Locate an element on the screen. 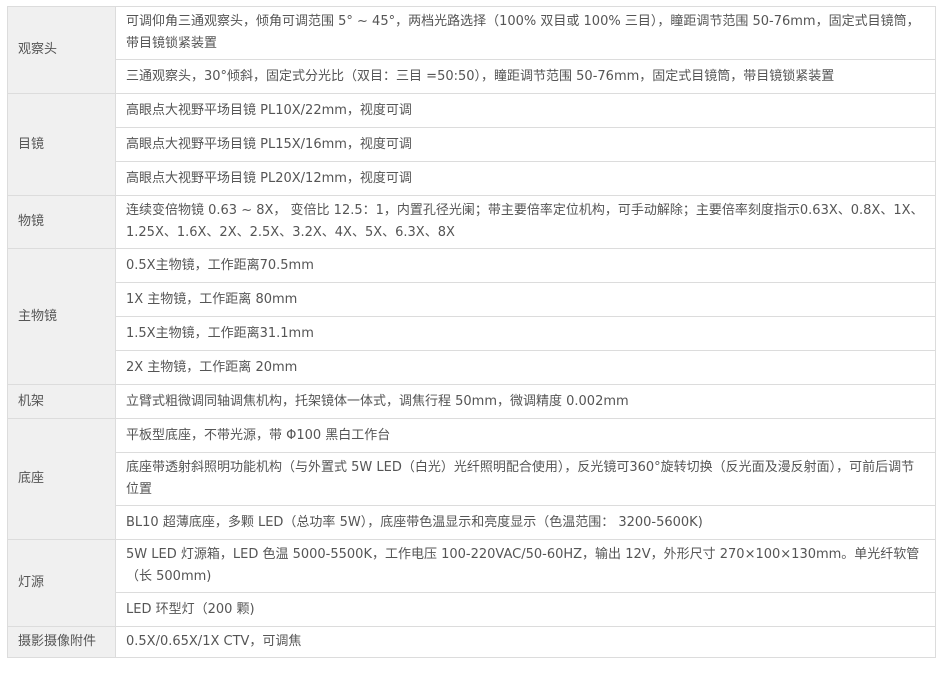 This screenshot has height=677, width=940. category-cell: 灯源 is located at coordinates (61, 583).